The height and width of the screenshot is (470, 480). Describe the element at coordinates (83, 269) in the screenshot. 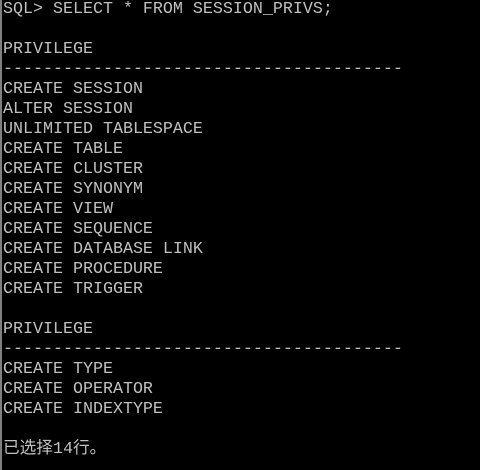

I see `result-row: CREATE PROCEDURE` at that location.